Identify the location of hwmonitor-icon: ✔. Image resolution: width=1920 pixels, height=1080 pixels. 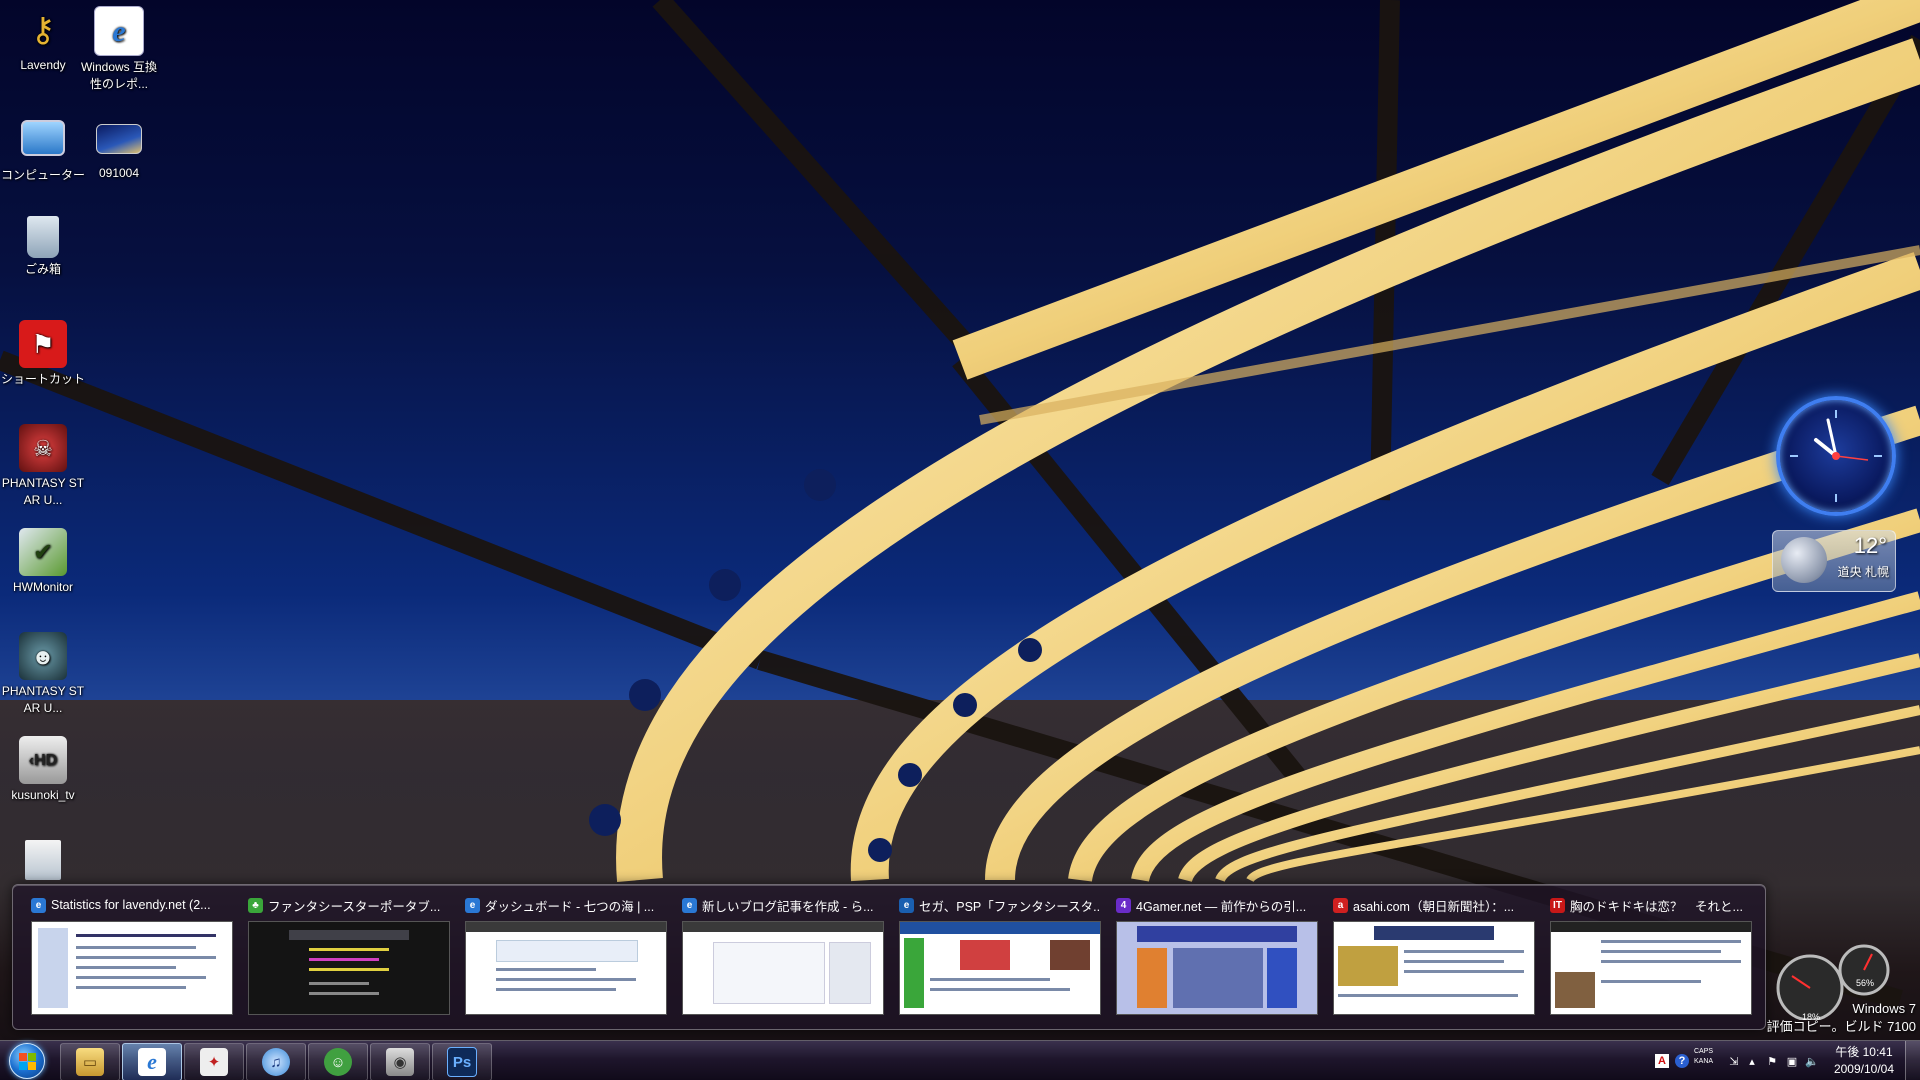
(43, 552).